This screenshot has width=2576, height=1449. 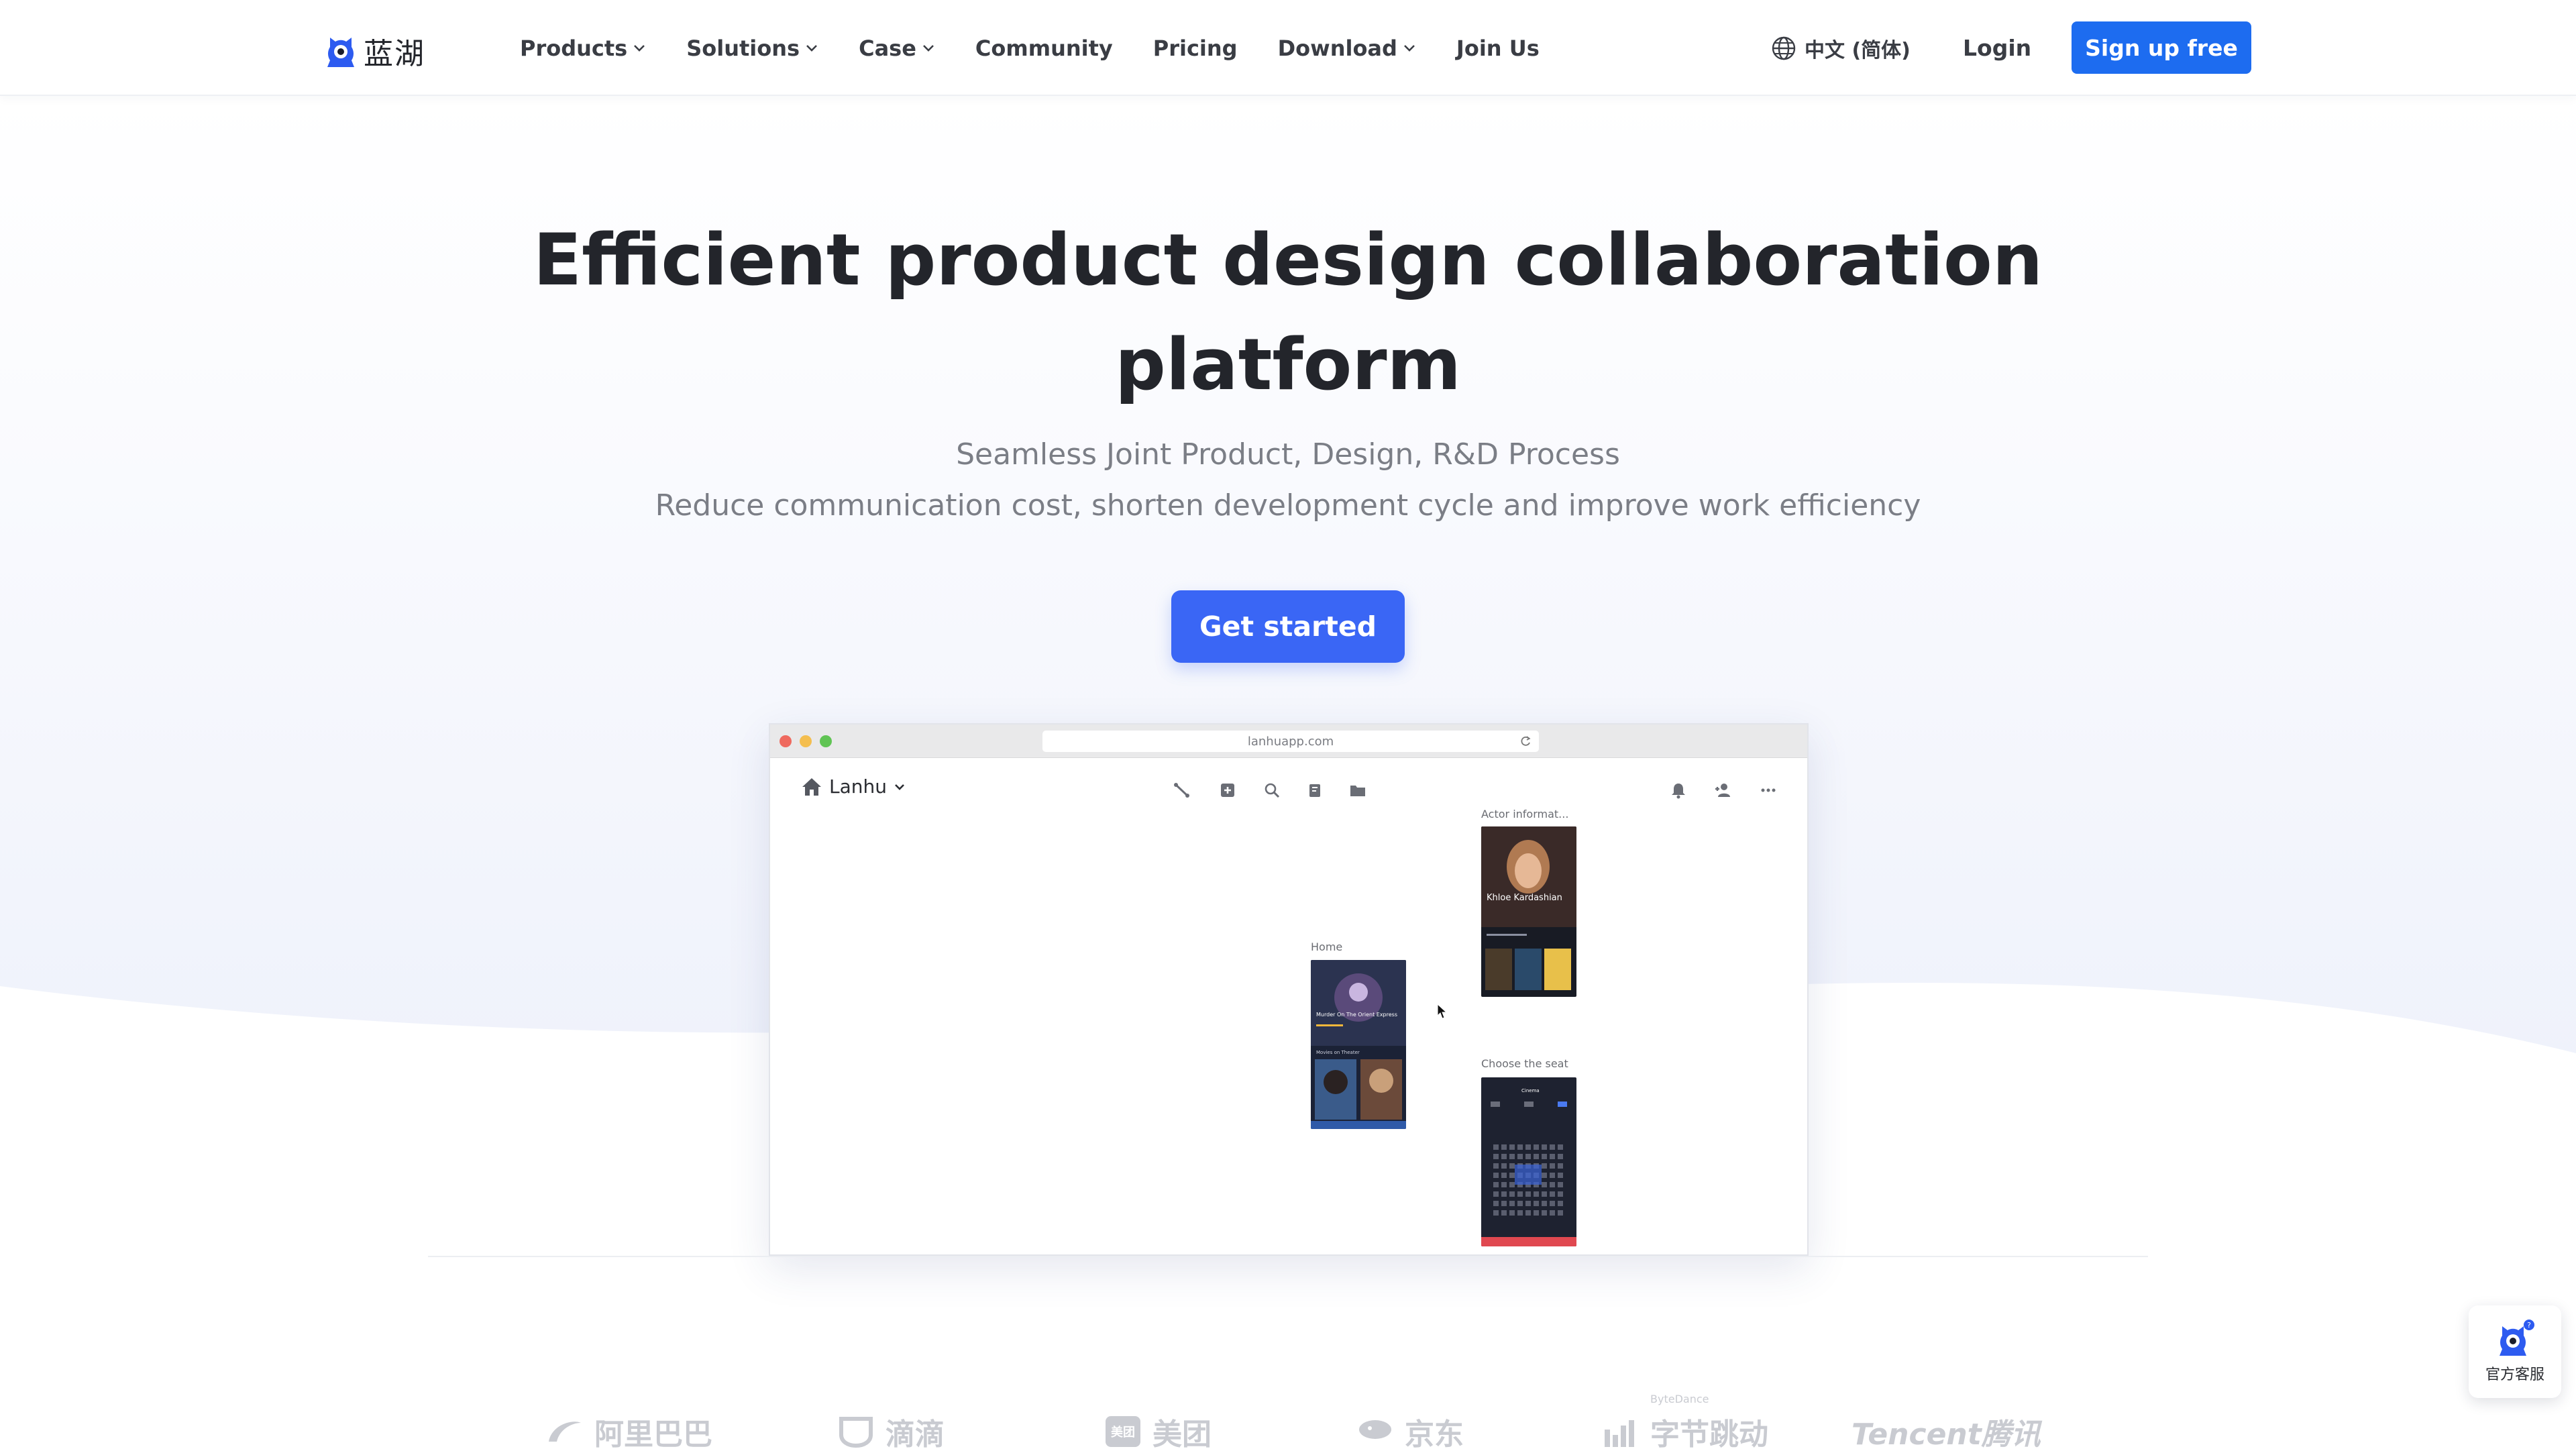 I want to click on language-switcher: 中文 (简体), so click(x=1841, y=48).